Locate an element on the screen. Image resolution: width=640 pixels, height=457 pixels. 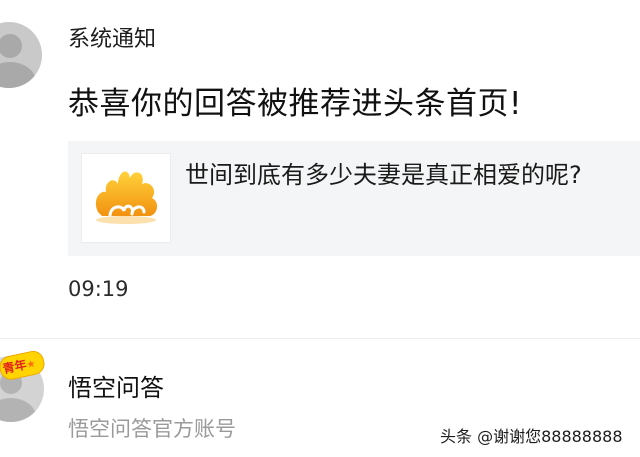
system-avatar is located at coordinates (21, 55).